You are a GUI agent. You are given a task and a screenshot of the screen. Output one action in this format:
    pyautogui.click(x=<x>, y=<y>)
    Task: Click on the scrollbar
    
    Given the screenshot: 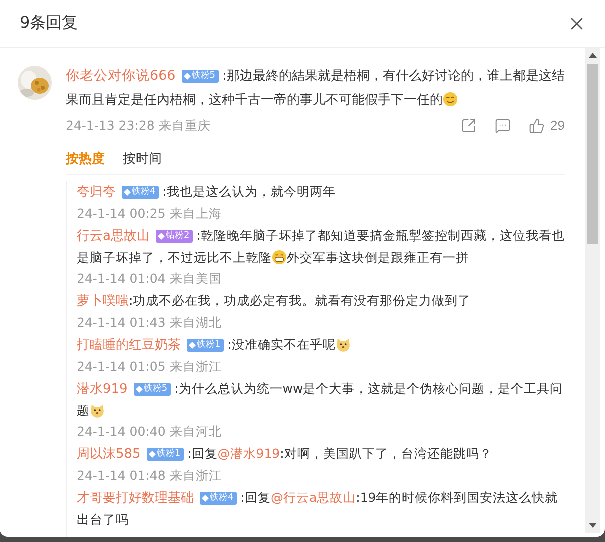 What is the action you would take?
    pyautogui.click(x=592, y=290)
    